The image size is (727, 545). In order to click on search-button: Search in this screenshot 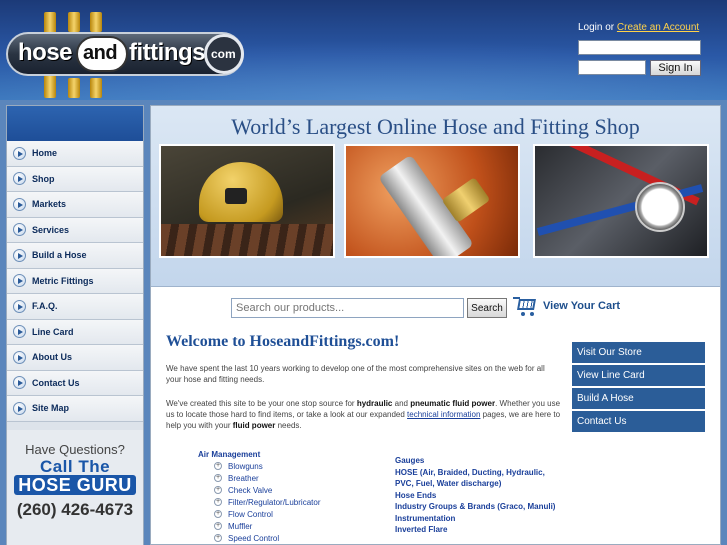, I will do `click(487, 308)`.